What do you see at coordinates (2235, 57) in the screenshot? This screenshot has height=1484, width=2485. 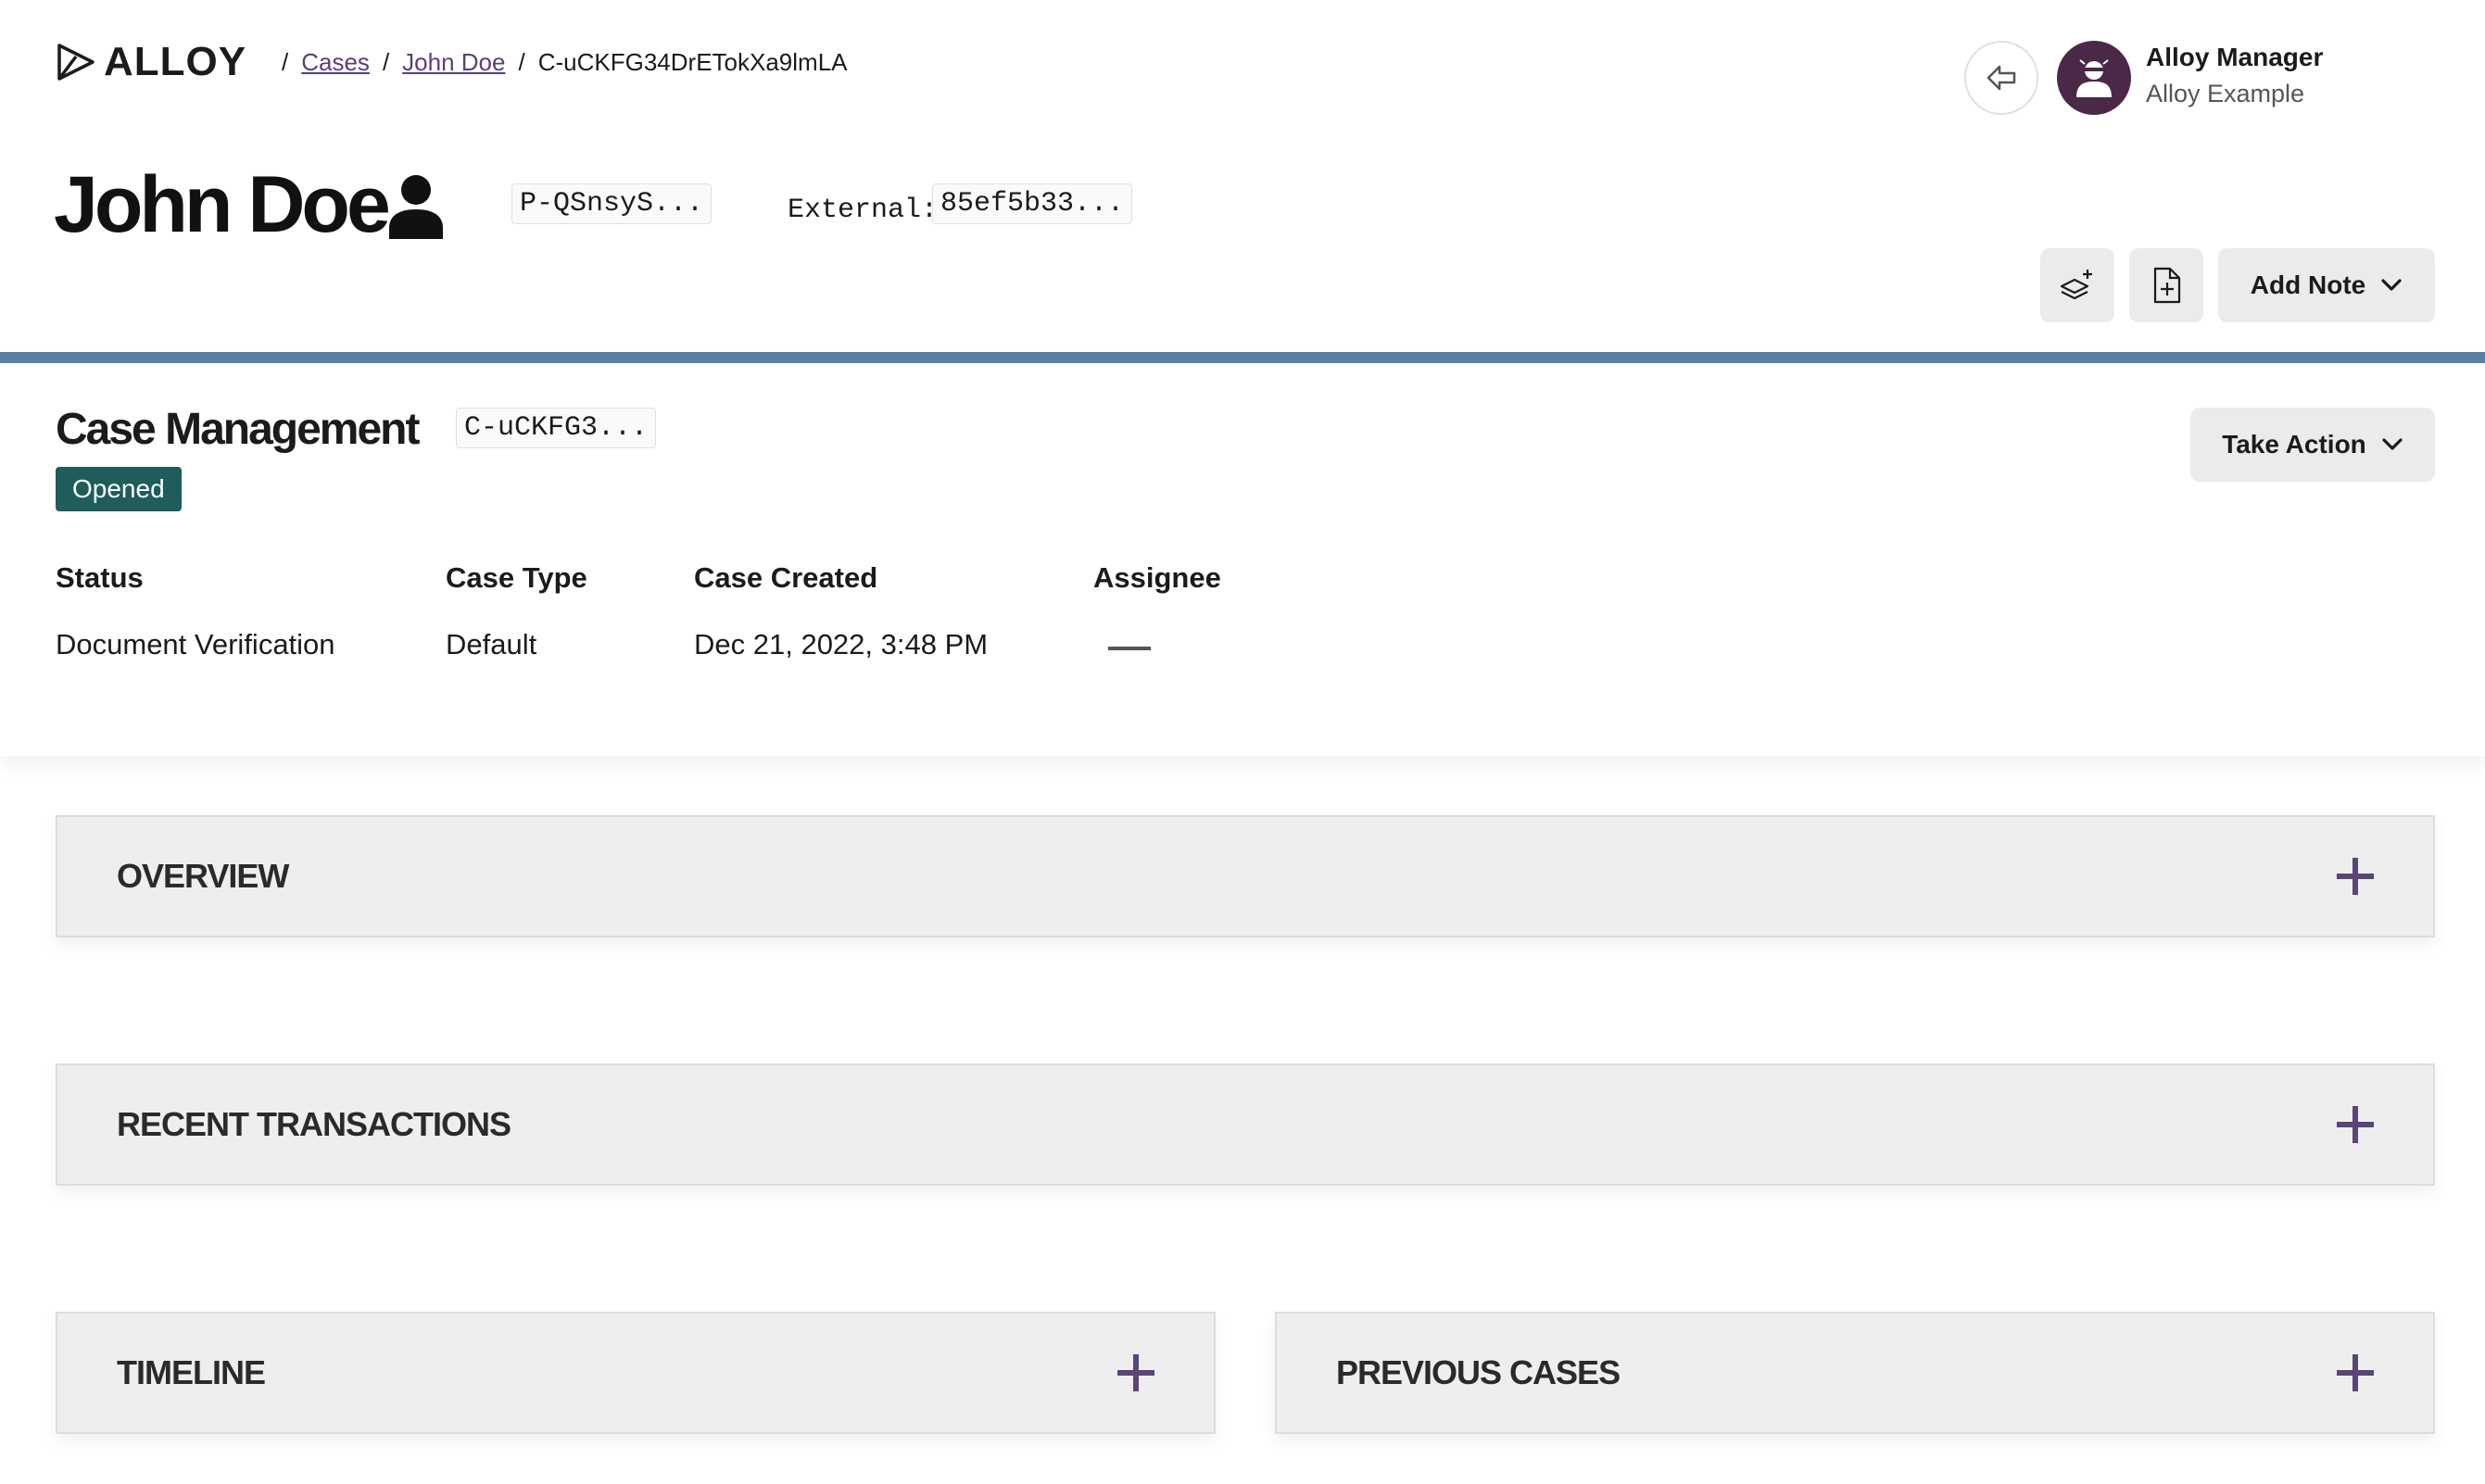 I see `user-name: Alloy Manager` at bounding box center [2235, 57].